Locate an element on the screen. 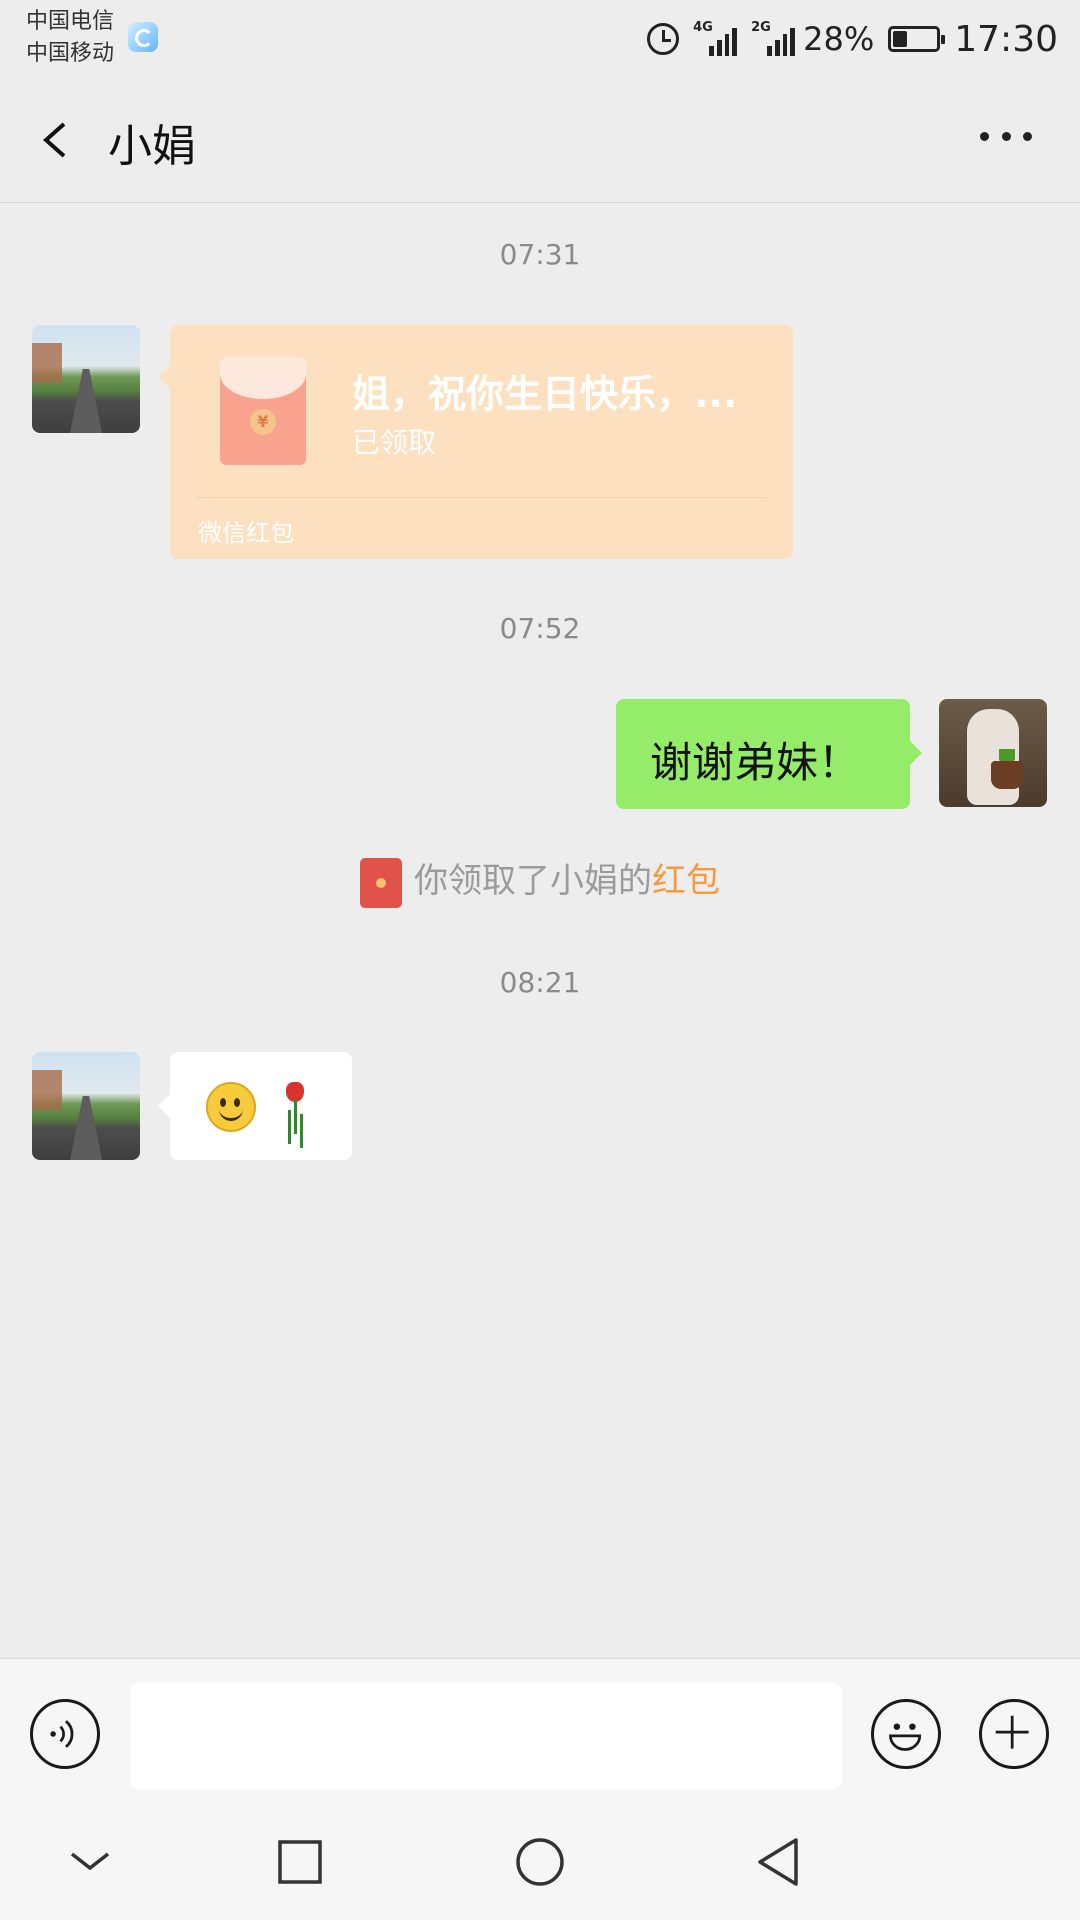  divider is located at coordinates (481, 497).